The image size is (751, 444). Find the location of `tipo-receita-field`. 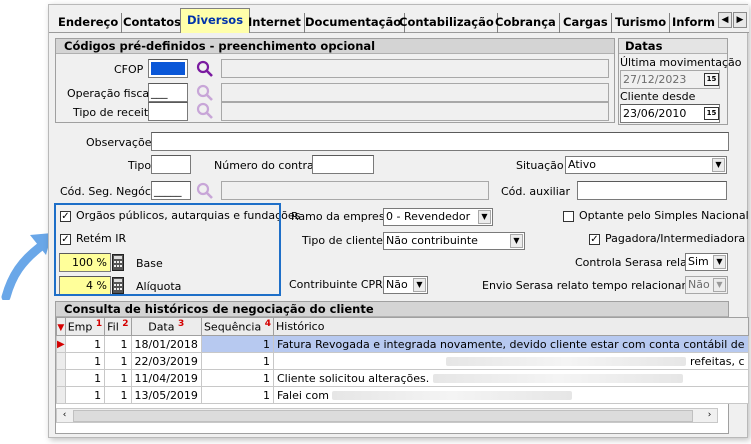

tipo-receita-field is located at coordinates (168, 111).